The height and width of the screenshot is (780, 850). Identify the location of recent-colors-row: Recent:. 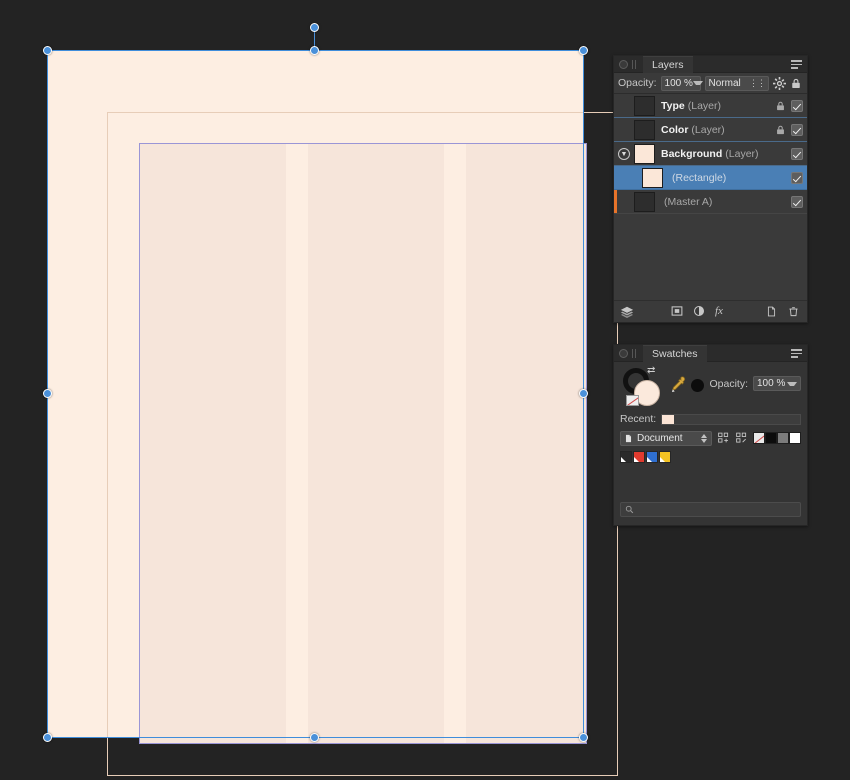
(710, 419).